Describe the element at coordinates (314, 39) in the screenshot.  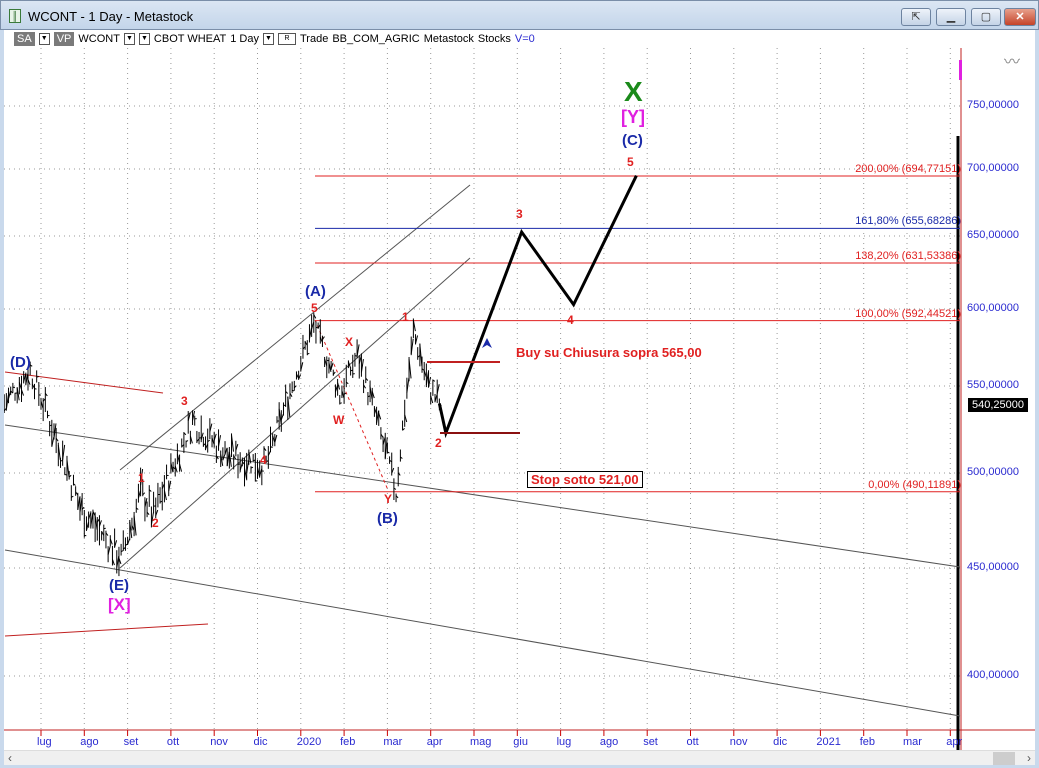
I see `mode-label: Trade` at that location.